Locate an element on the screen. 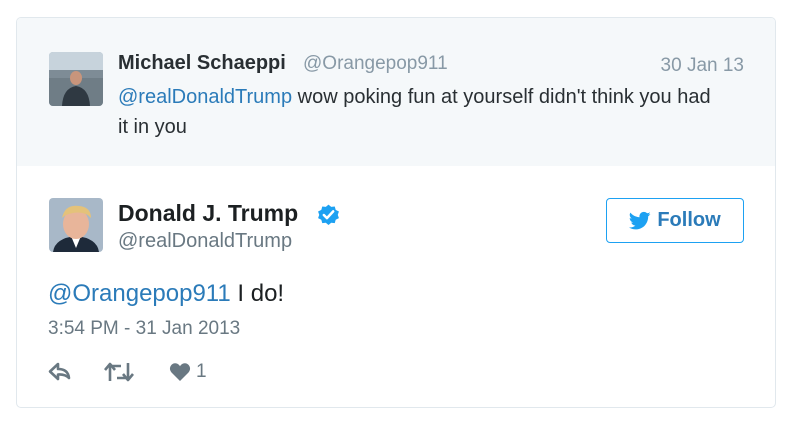 Image resolution: width=799 pixels, height=433 pixels. like-count: 1 is located at coordinates (201, 371).